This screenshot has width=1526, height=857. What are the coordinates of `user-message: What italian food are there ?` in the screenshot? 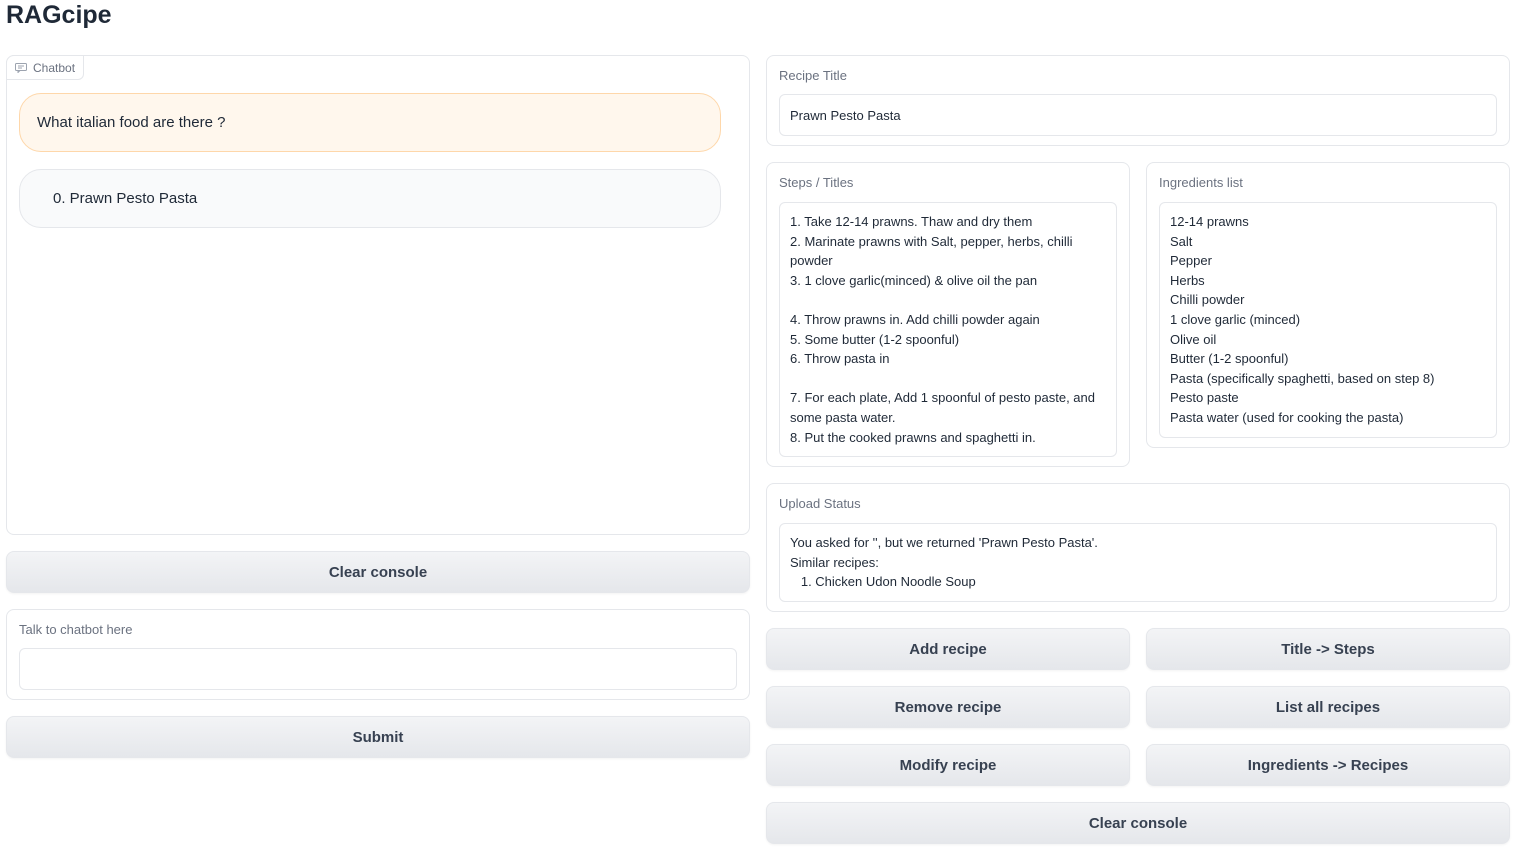 It's located at (370, 122).